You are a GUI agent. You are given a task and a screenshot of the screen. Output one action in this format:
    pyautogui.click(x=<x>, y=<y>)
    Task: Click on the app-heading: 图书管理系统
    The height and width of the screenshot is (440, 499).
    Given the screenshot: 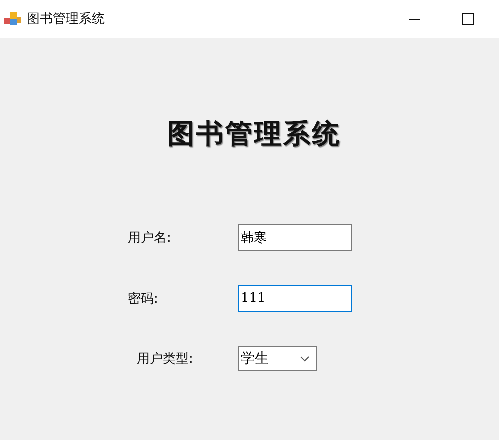 What is the action you would take?
    pyautogui.click(x=255, y=135)
    